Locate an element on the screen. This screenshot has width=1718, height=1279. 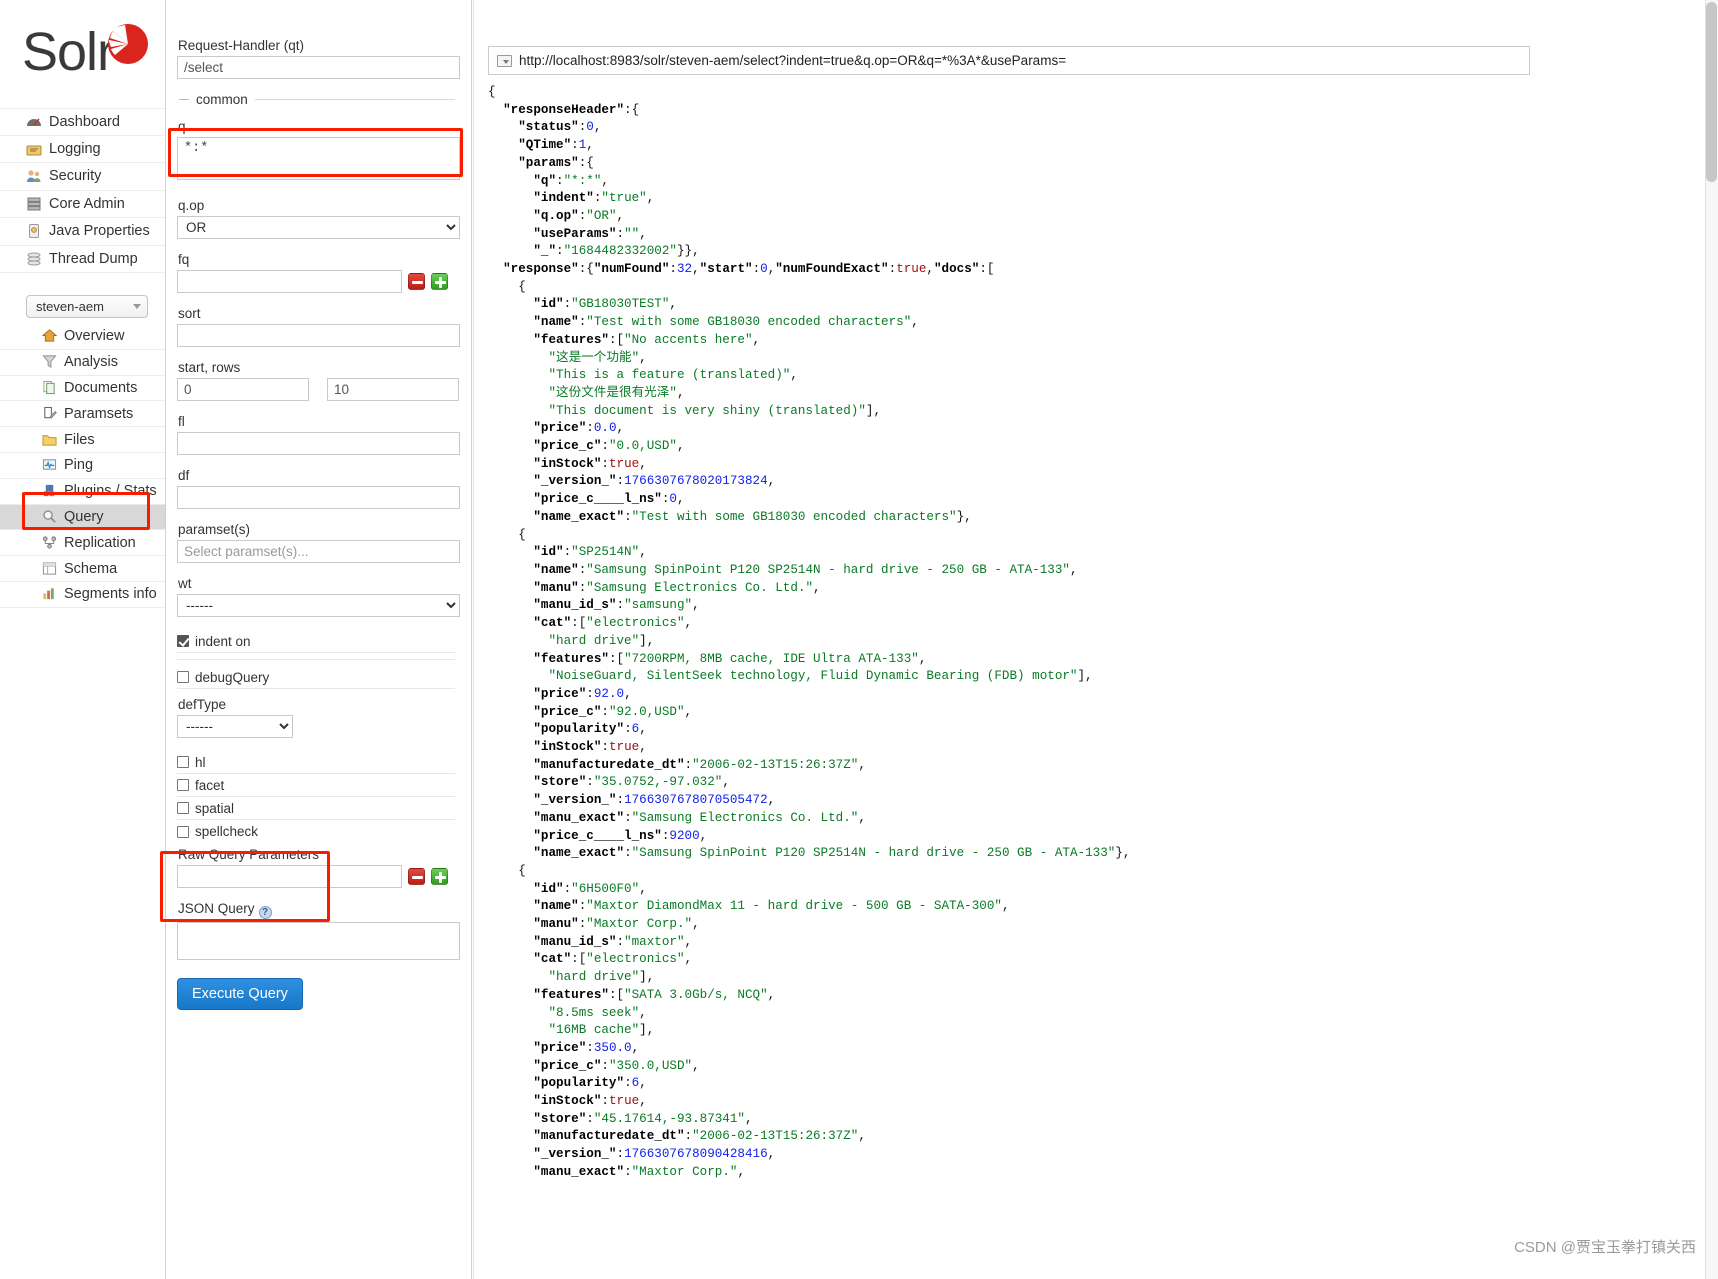
request-handler-input is located at coordinates (318, 67).